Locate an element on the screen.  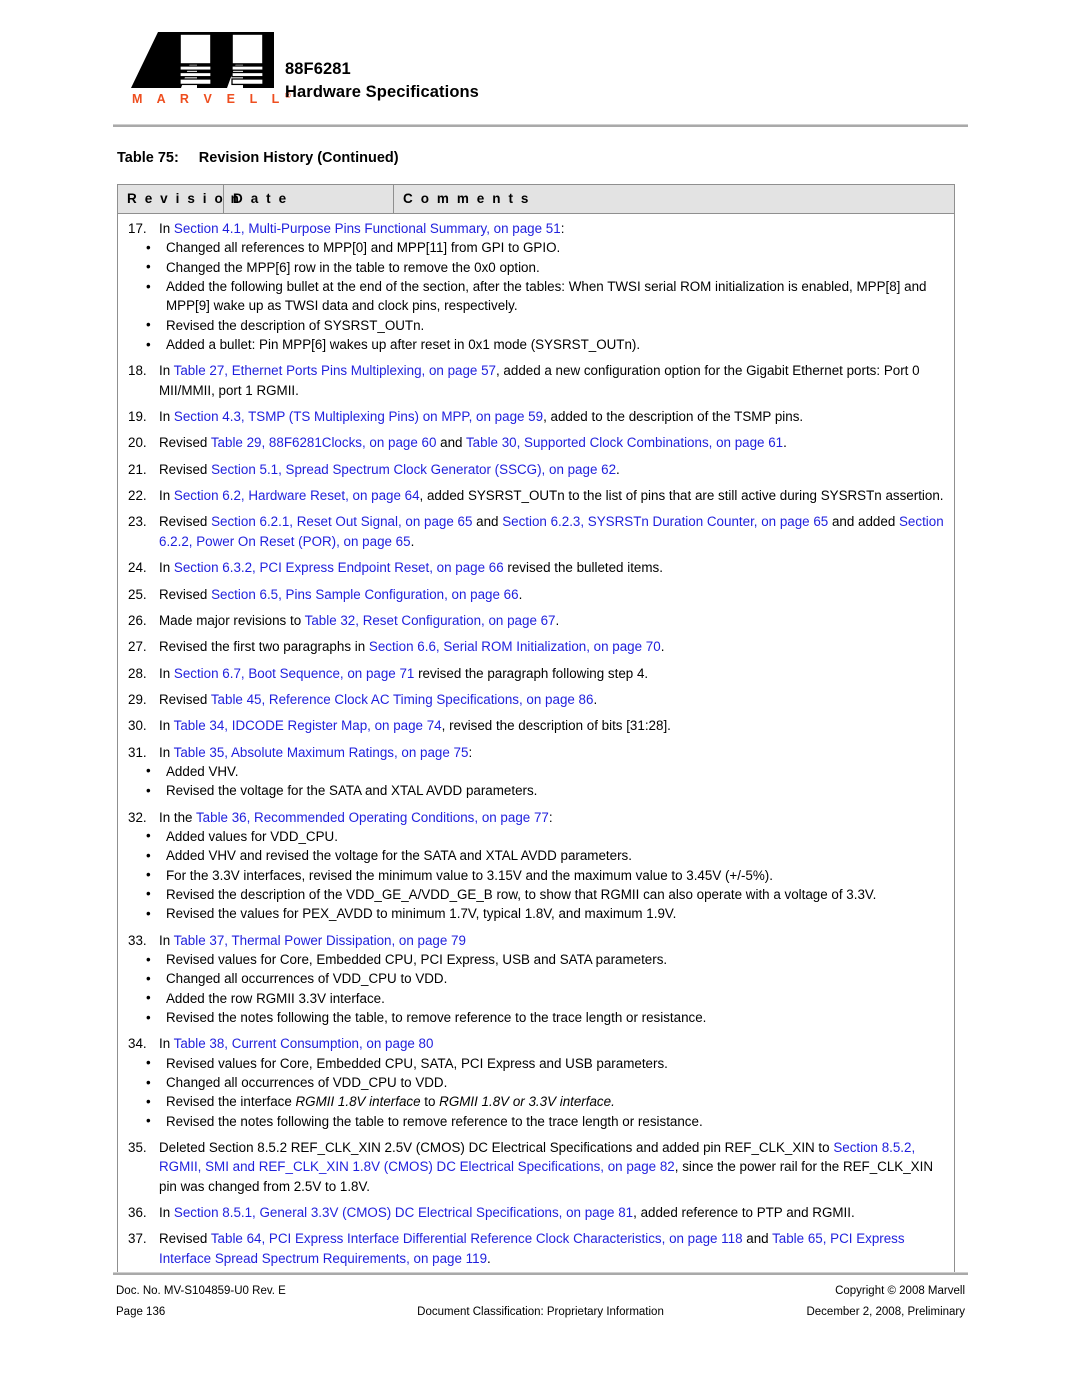
revision-entry-number: 25. is located at coordinates (137, 594).